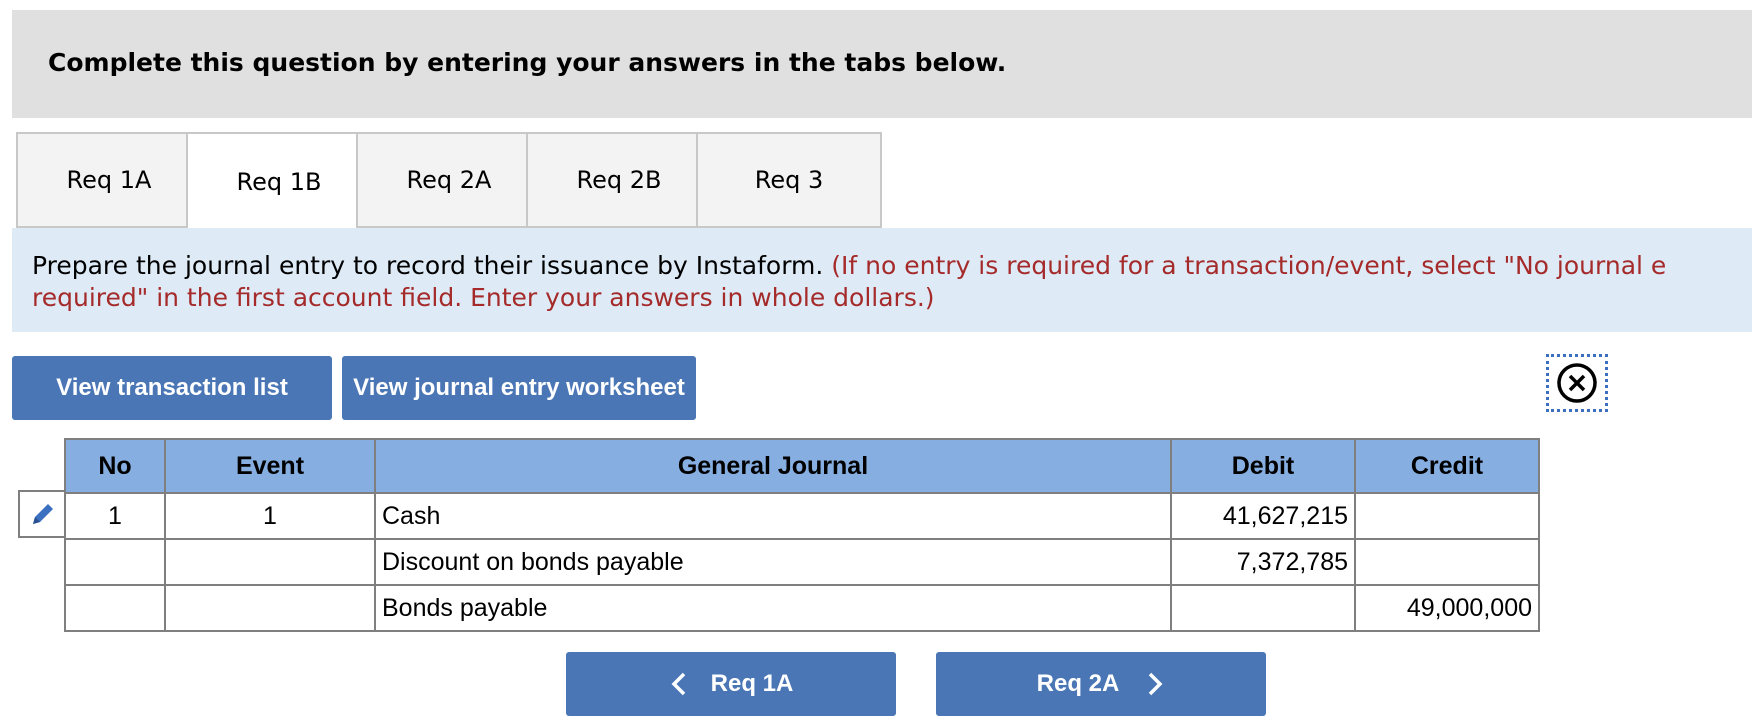 This screenshot has width=1764, height=720. I want to click on table-row: Bonds payable 49,000,000, so click(802, 608).